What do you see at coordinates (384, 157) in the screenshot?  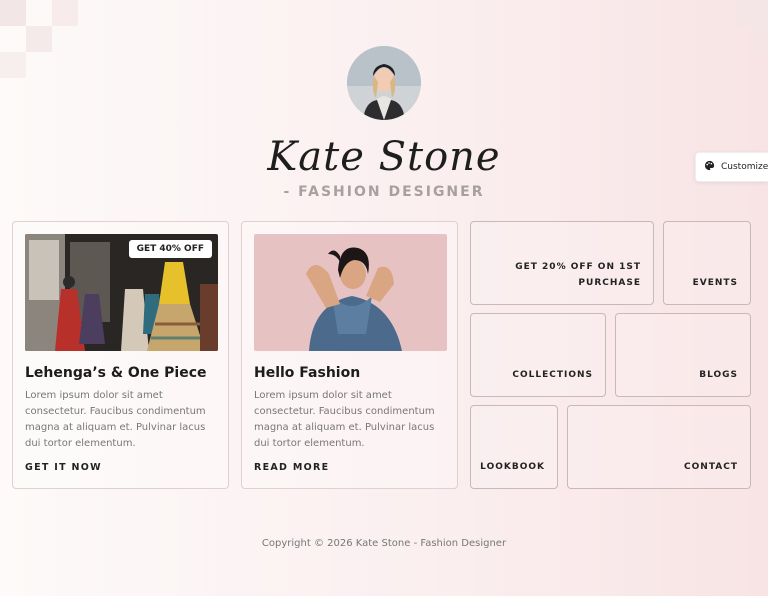 I see `profile-name: Kate Stone` at bounding box center [384, 157].